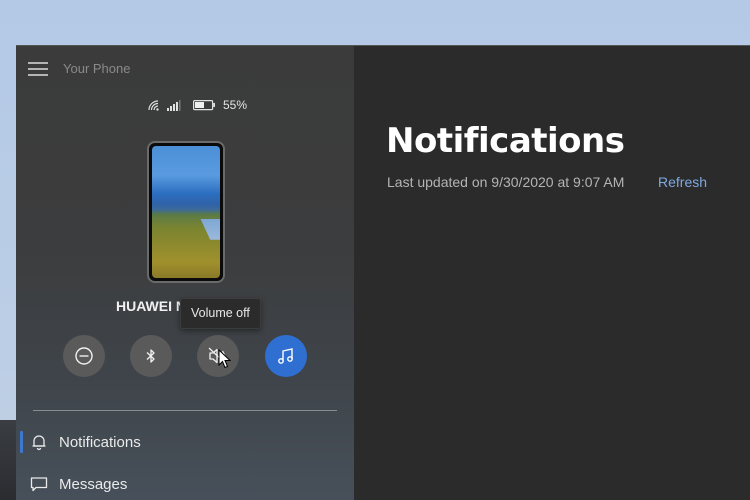 The height and width of the screenshot is (500, 750). Describe the element at coordinates (100, 442) in the screenshot. I see `nav-item-label: Notifications` at that location.